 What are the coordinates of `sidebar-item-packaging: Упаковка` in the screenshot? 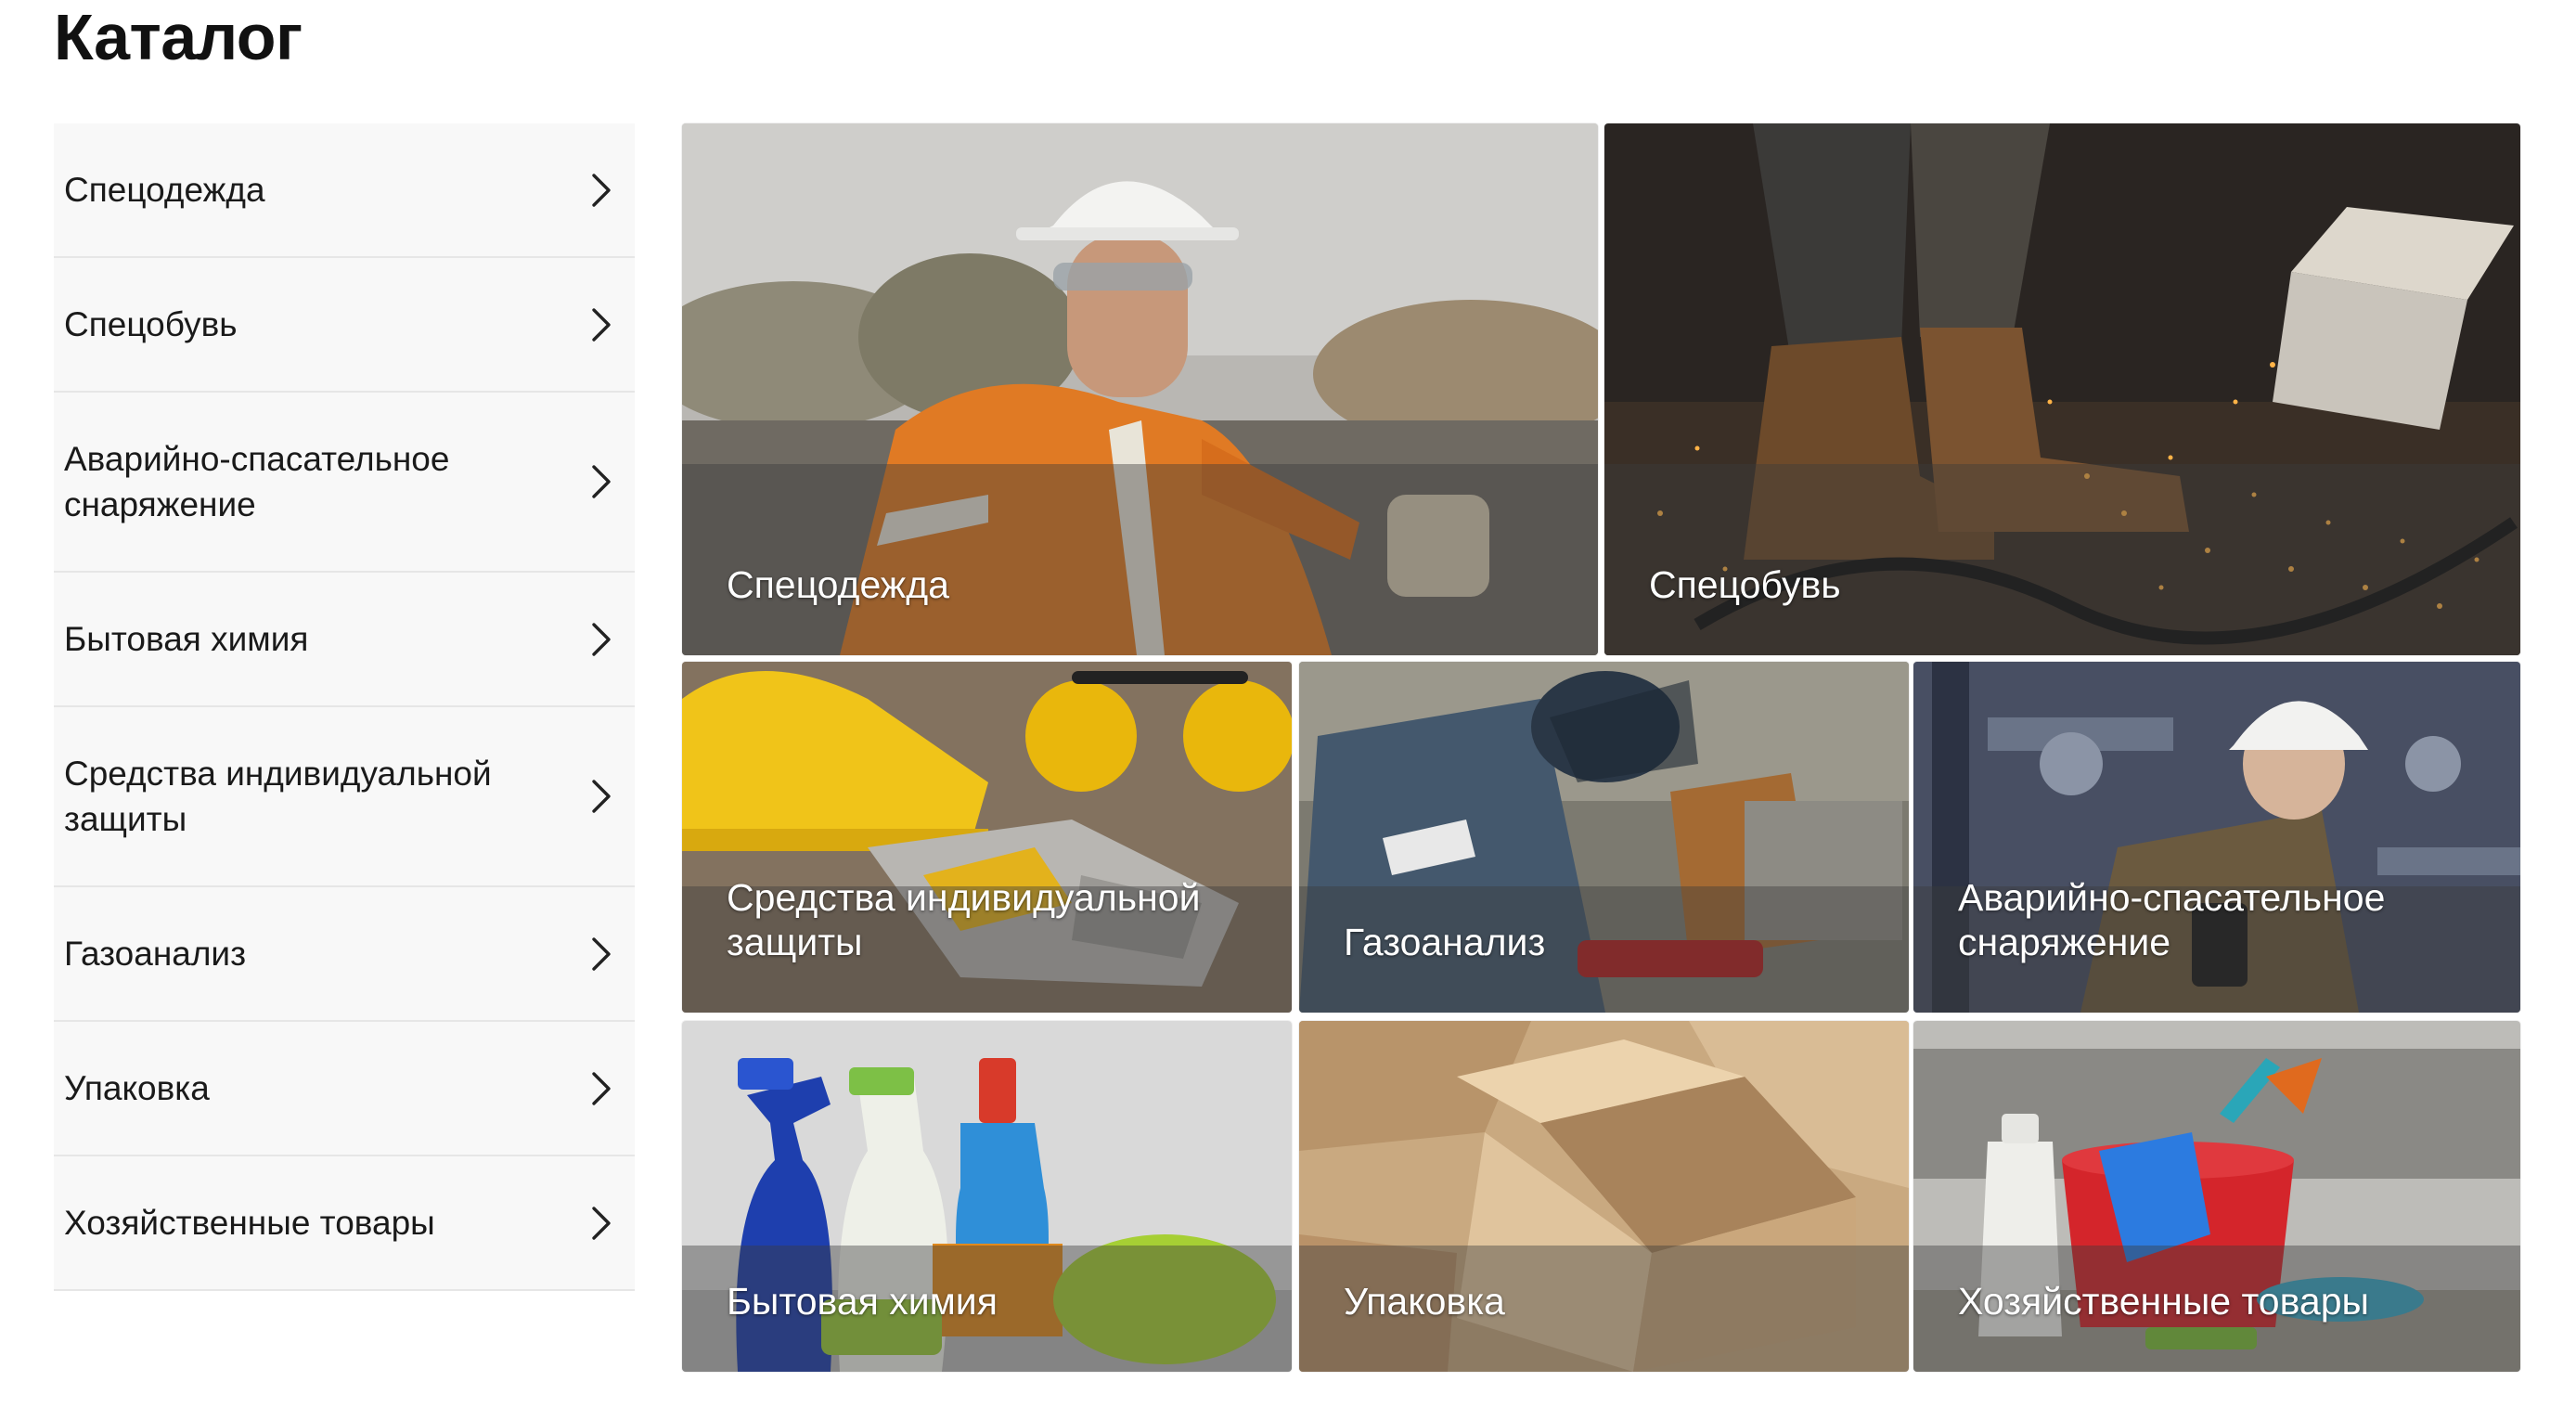 It's located at (344, 1089).